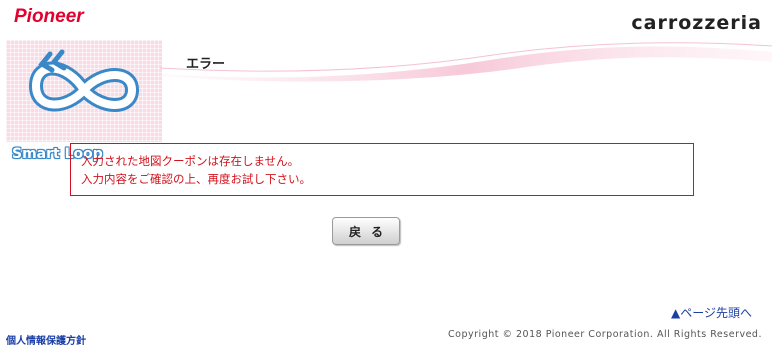  I want to click on carrozzeria-logo: carrozzeria, so click(696, 23).